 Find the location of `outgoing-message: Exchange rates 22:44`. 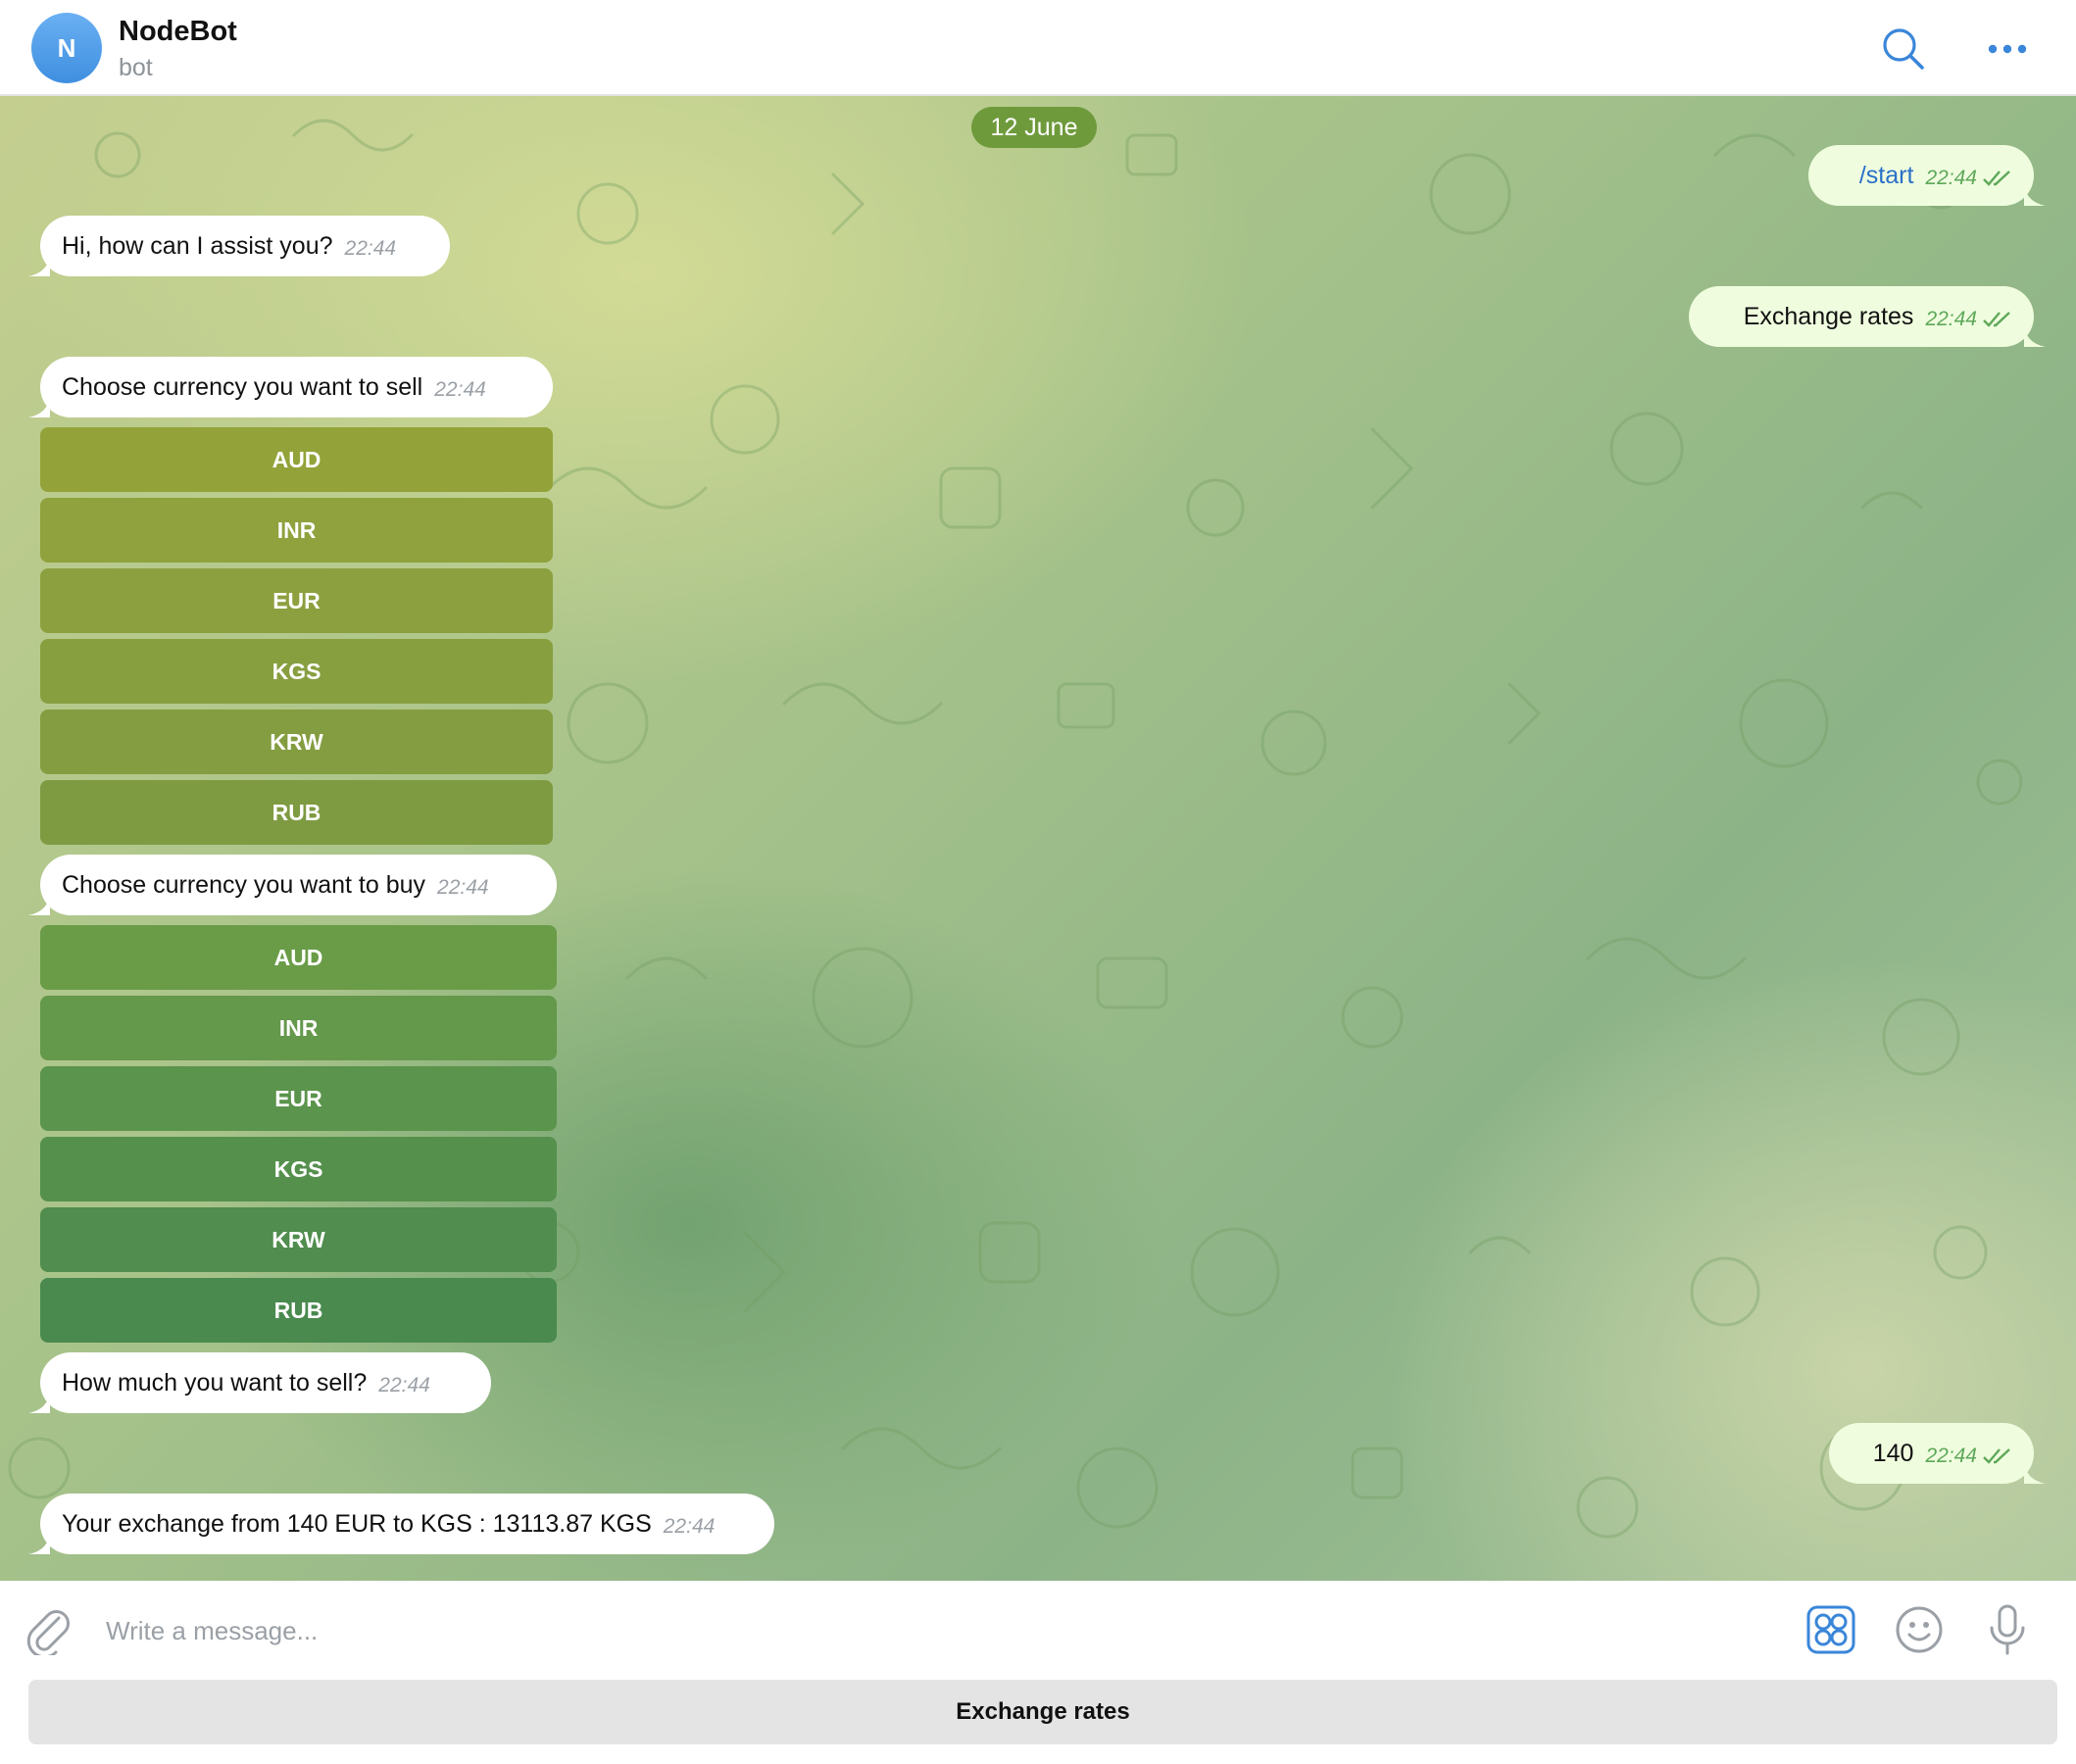

outgoing-message: Exchange rates 22:44 is located at coordinates (1868, 316).